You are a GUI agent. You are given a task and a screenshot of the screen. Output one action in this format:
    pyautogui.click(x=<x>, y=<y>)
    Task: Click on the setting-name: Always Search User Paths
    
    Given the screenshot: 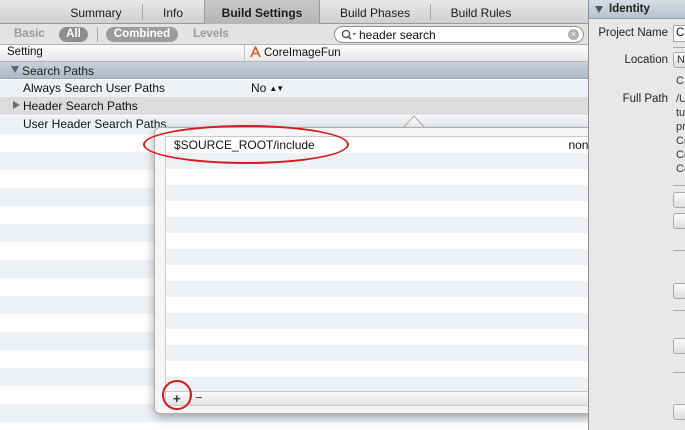 What is the action you would take?
    pyautogui.click(x=94, y=88)
    